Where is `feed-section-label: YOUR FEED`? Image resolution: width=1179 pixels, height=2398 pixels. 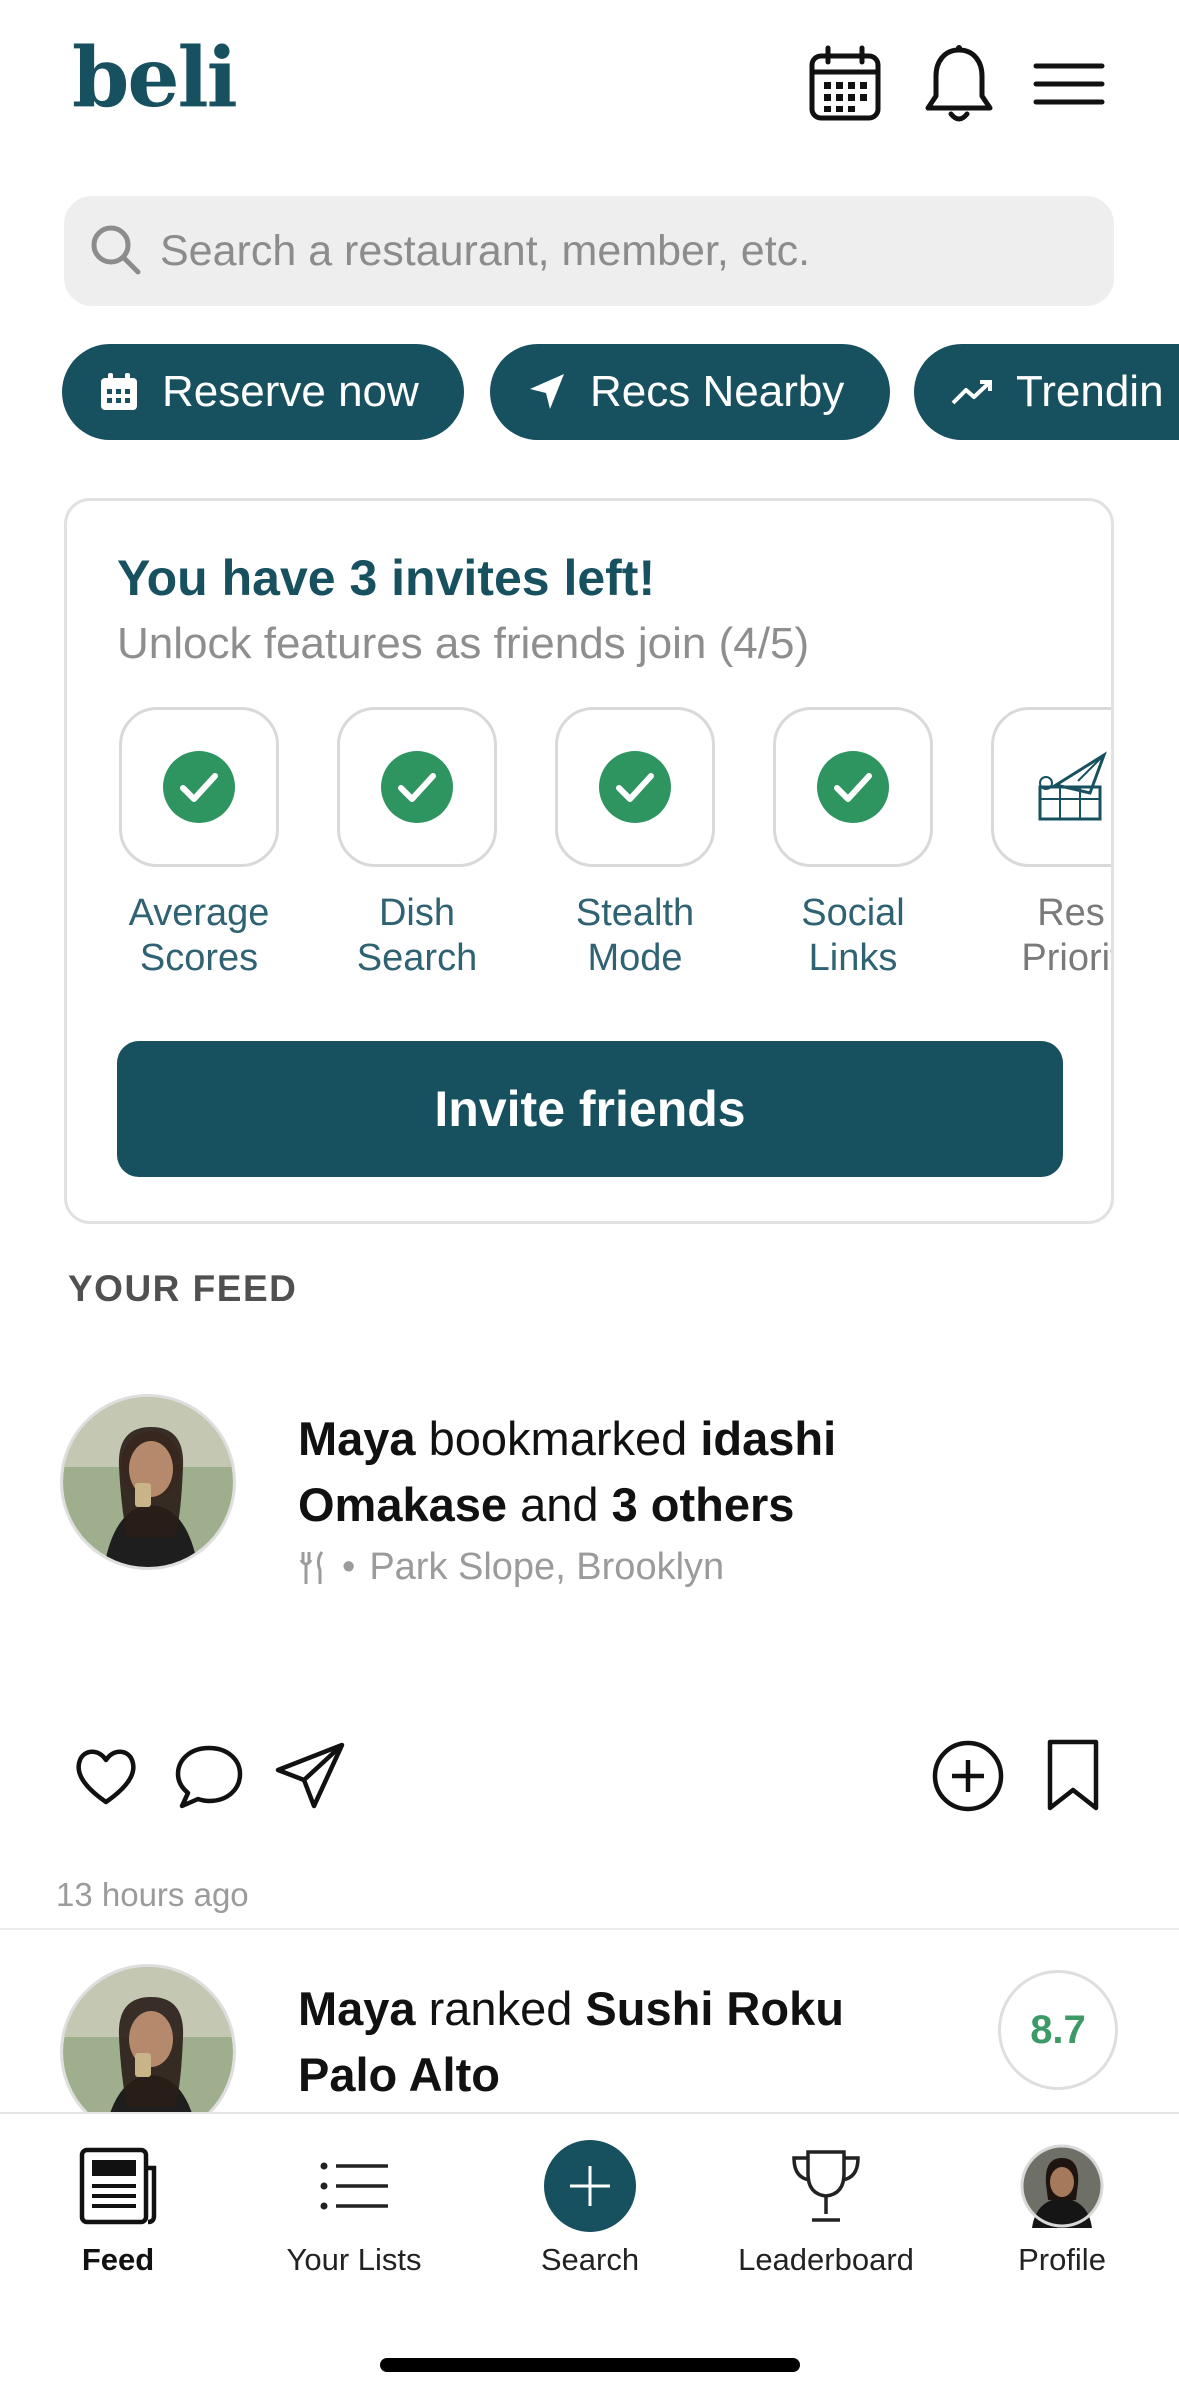 feed-section-label: YOUR FEED is located at coordinates (183, 1288).